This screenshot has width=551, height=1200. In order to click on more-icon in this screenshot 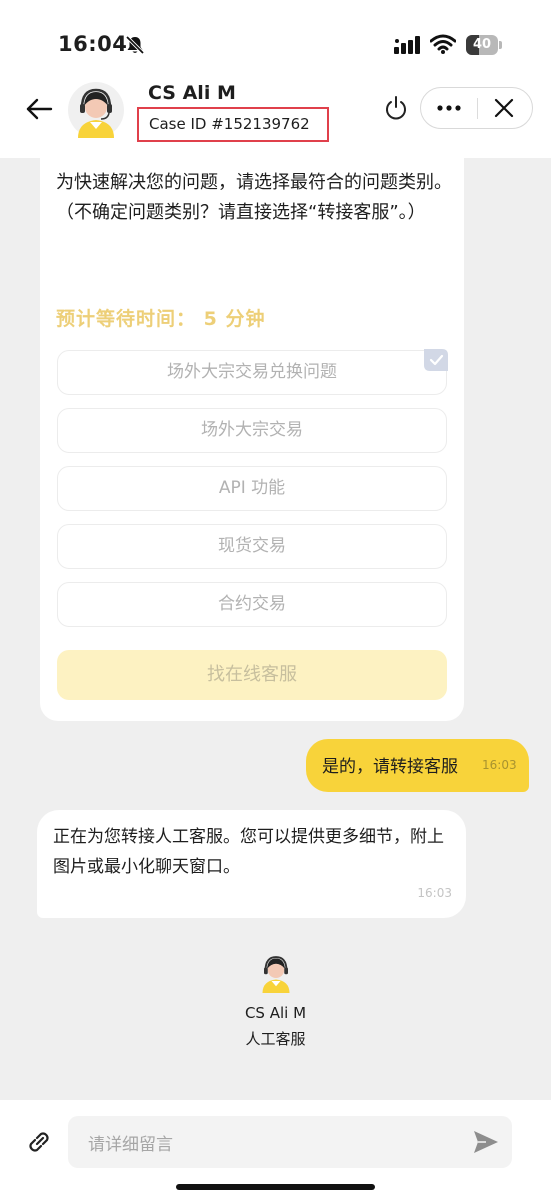, I will do `click(449, 108)`.